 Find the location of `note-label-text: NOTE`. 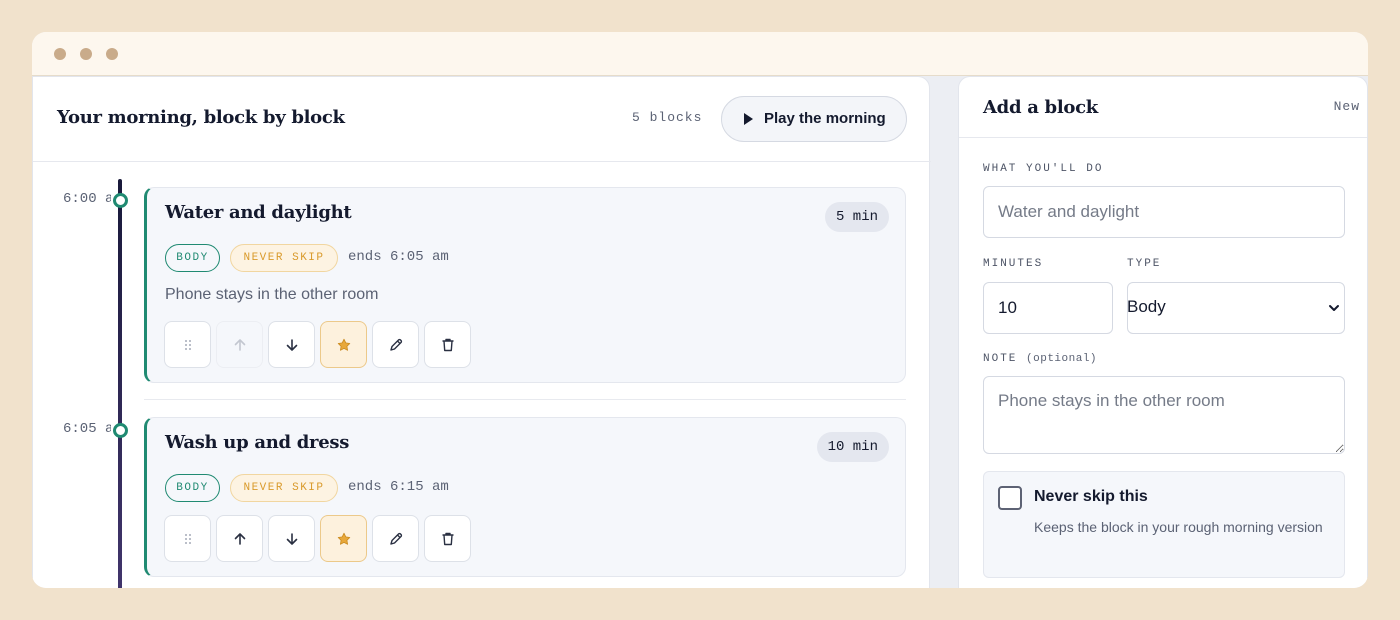

note-label-text: NOTE is located at coordinates (1000, 359).